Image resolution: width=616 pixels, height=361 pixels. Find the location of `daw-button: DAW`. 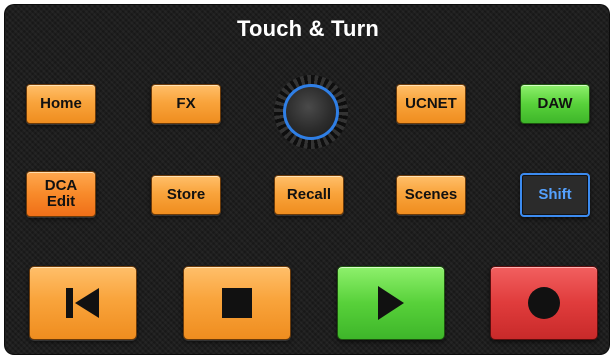

daw-button: DAW is located at coordinates (555, 104).